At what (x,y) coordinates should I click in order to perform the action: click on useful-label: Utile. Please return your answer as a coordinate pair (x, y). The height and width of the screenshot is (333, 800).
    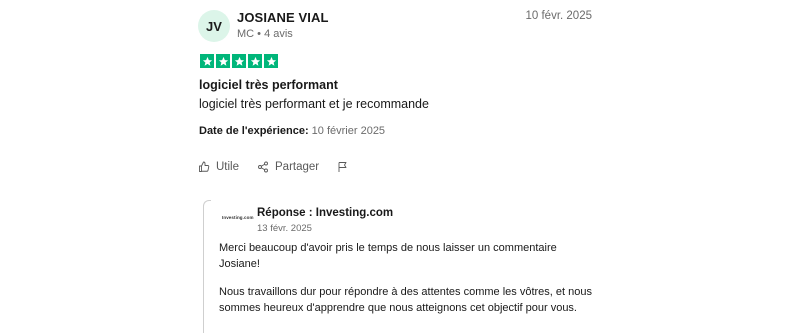
    Looking at the image, I should click on (228, 167).